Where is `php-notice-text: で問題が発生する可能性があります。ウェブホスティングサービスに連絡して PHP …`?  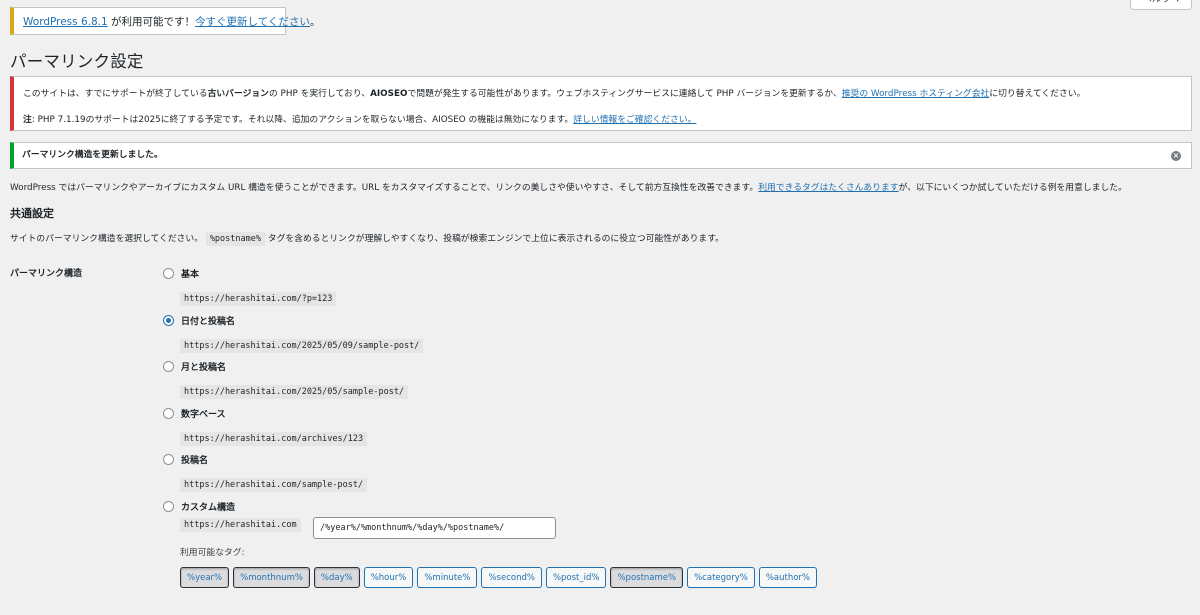
php-notice-text: で問題が発生する可能性があります。ウェブホスティングサービスに連絡して PHP … is located at coordinates (624, 94).